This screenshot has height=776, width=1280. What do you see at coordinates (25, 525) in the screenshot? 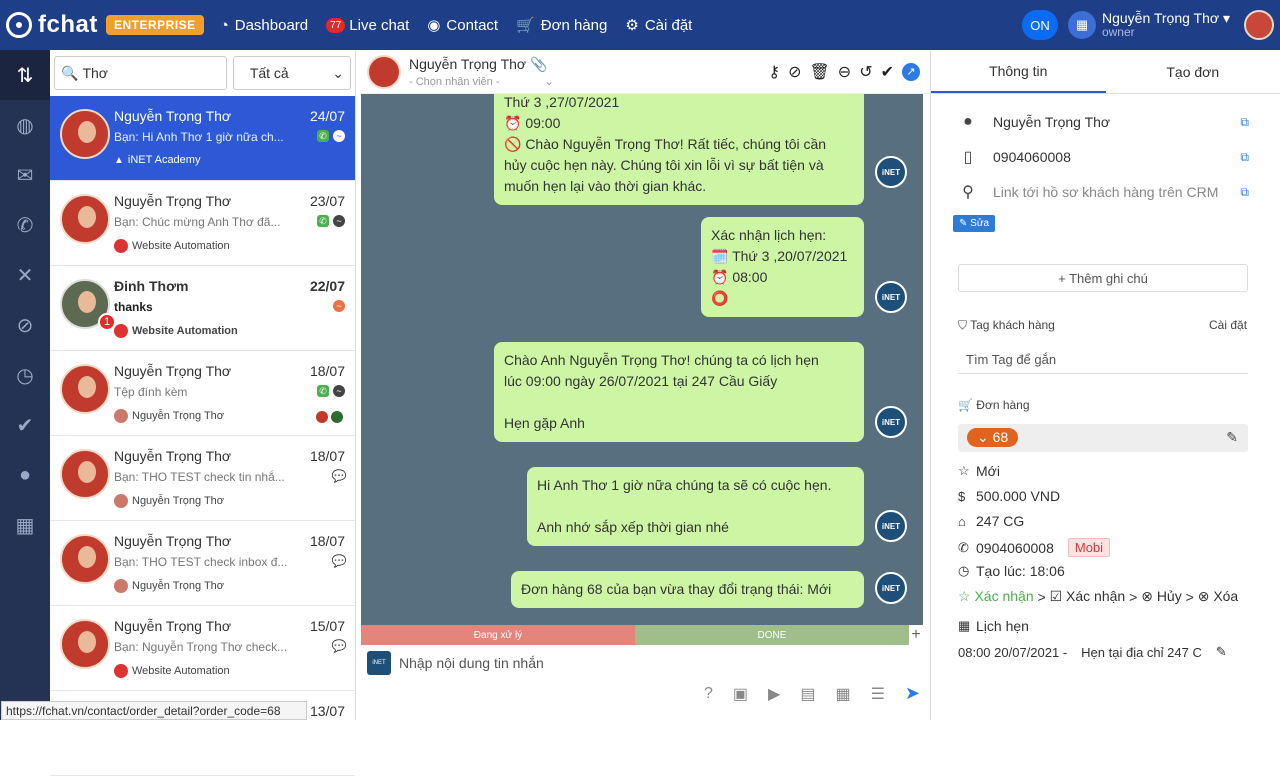
I see `calendar-icon: ▦` at bounding box center [25, 525].